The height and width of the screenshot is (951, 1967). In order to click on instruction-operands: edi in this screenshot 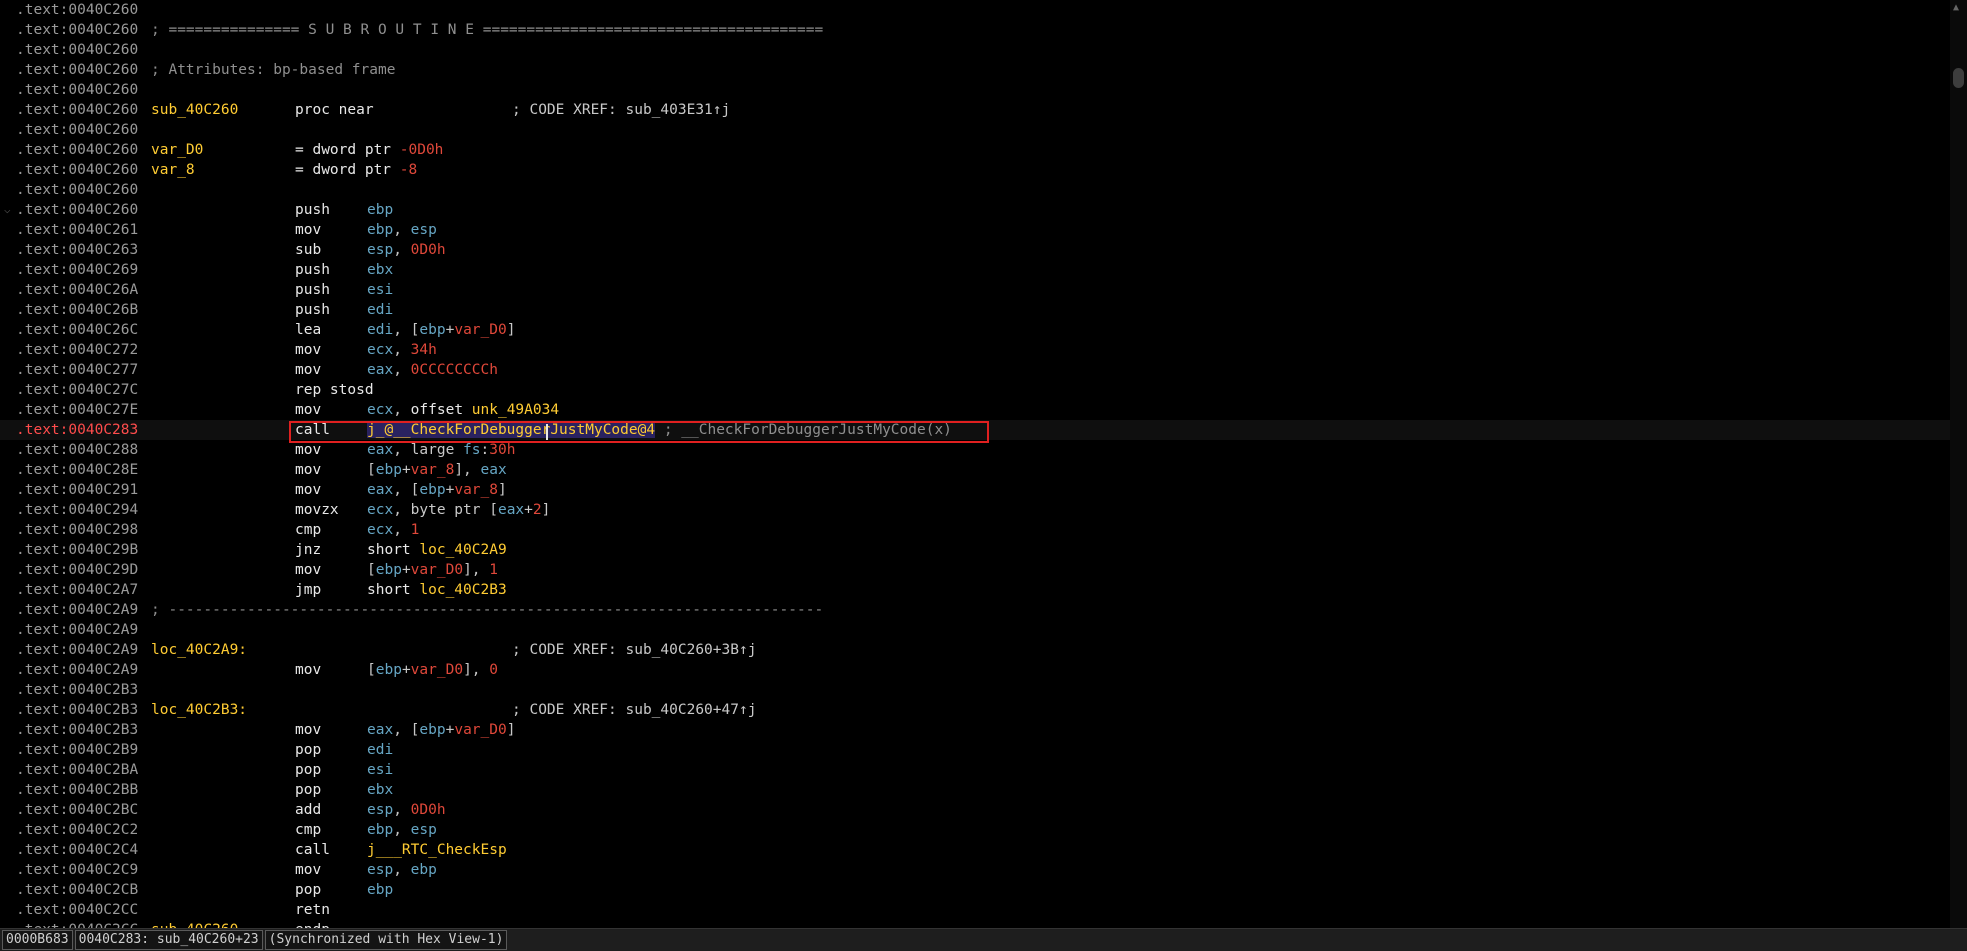, I will do `click(380, 310)`.